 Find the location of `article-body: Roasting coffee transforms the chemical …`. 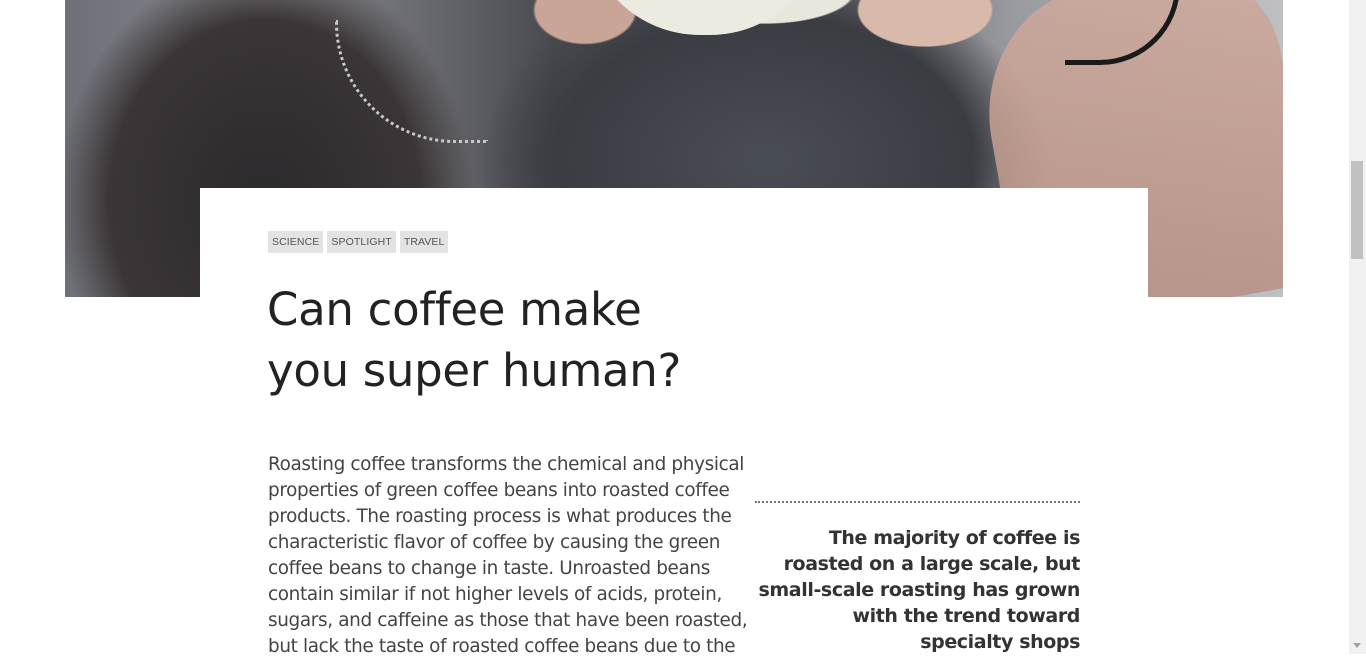

article-body: Roasting coffee transforms the chemical … is located at coordinates (508, 555).